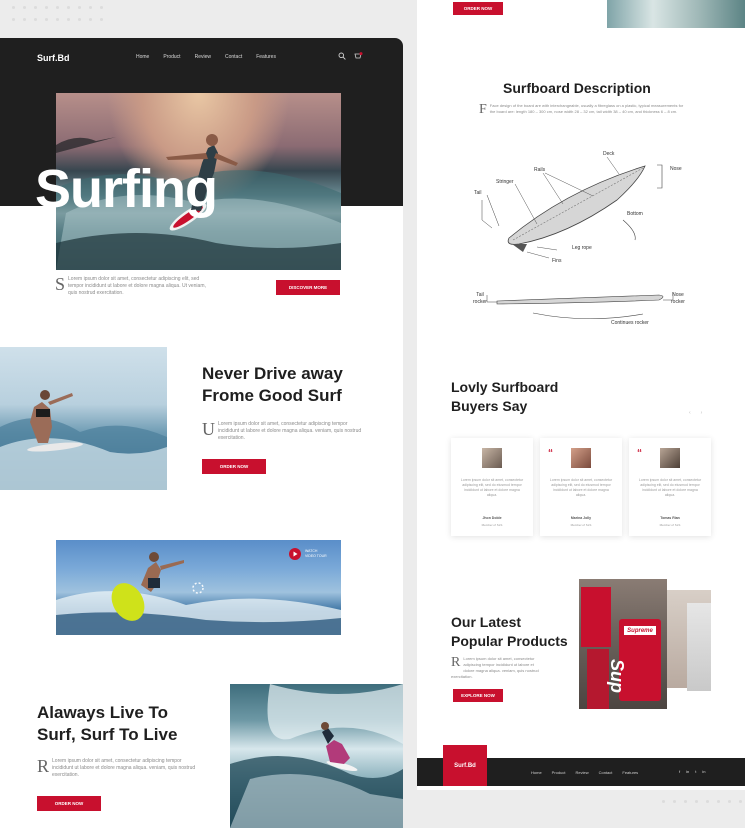 The image size is (745, 828). I want to click on video-label-line2: VIDEO TOUR, so click(316, 556).